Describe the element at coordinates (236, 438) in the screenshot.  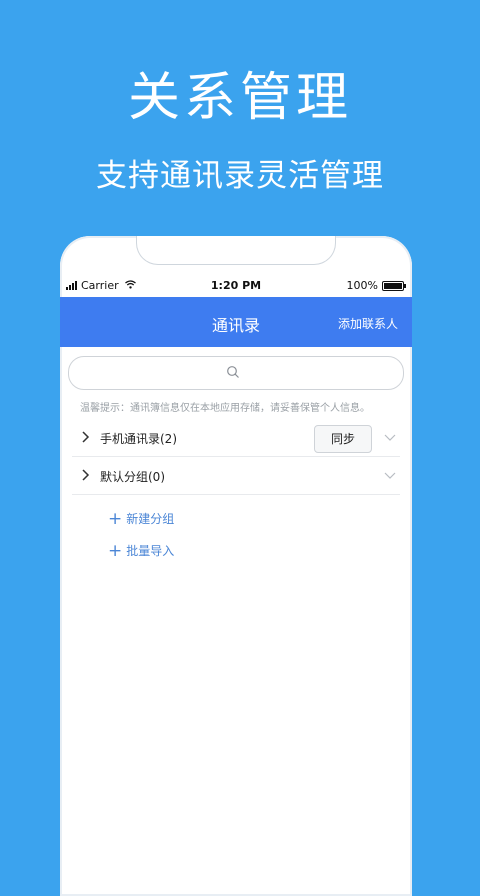
I see `group-row-phone-contacts: 手机通讯录(2) 同步` at that location.